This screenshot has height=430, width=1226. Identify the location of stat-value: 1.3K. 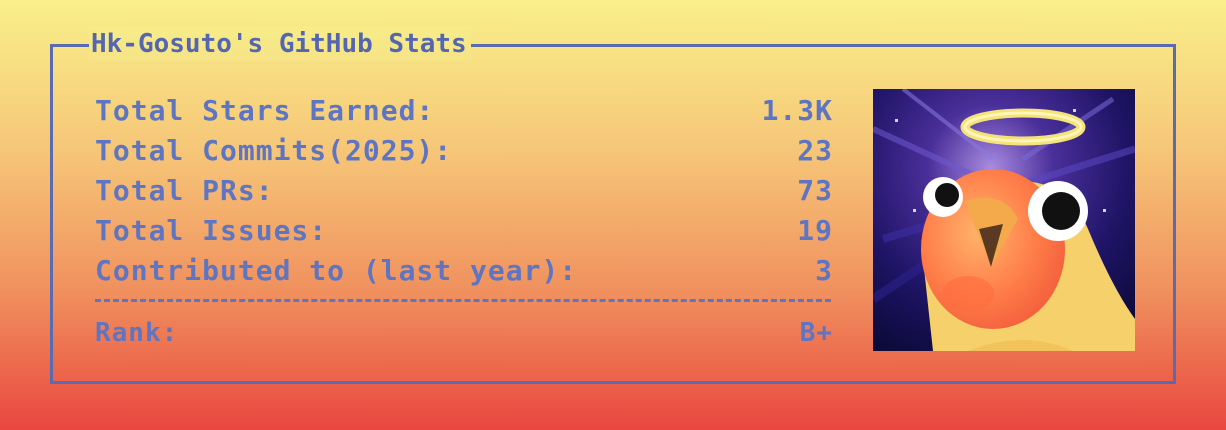
(797, 110).